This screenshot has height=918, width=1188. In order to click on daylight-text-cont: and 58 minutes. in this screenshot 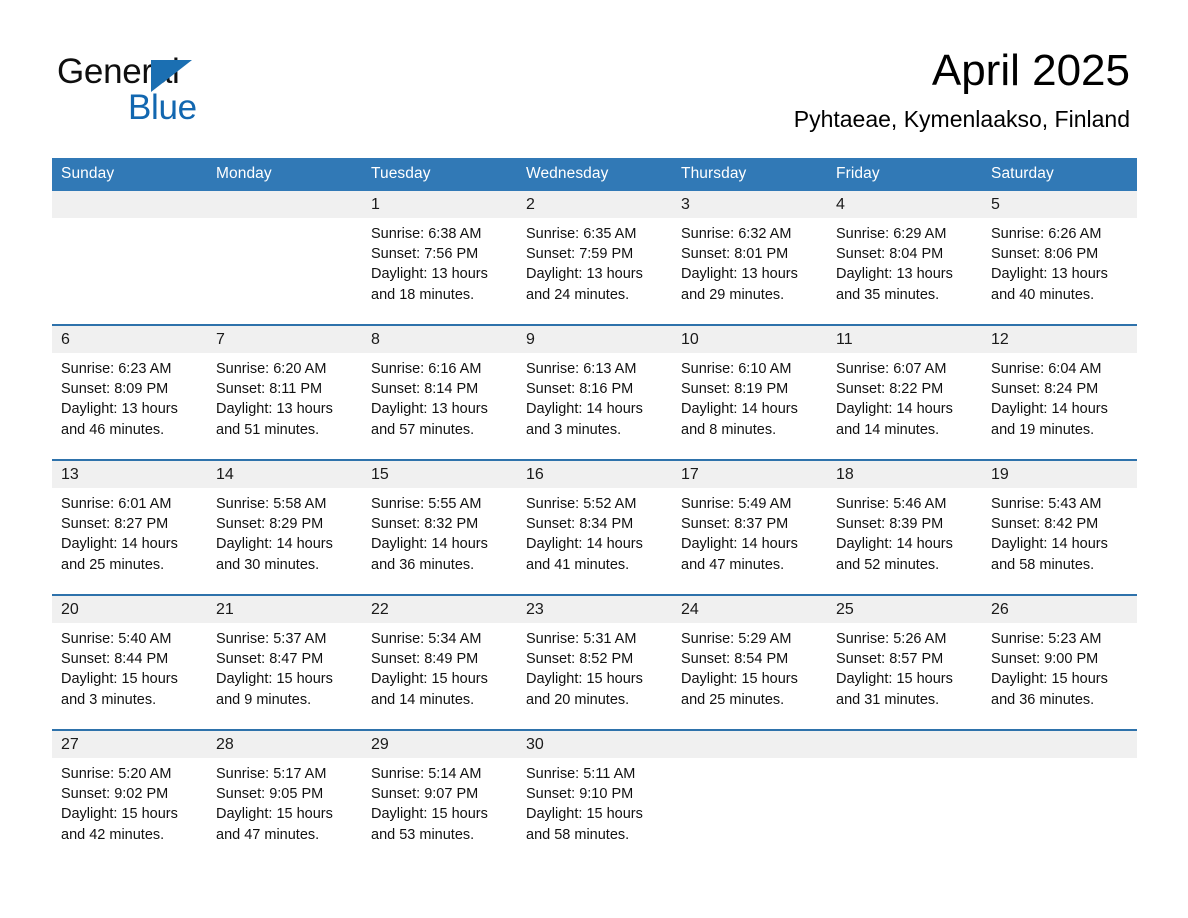, I will do `click(578, 834)`.